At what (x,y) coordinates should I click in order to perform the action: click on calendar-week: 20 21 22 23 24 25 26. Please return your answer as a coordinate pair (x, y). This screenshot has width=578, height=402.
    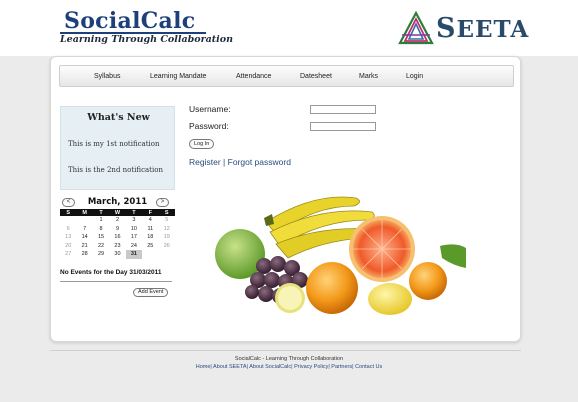
    Looking at the image, I should click on (117, 246).